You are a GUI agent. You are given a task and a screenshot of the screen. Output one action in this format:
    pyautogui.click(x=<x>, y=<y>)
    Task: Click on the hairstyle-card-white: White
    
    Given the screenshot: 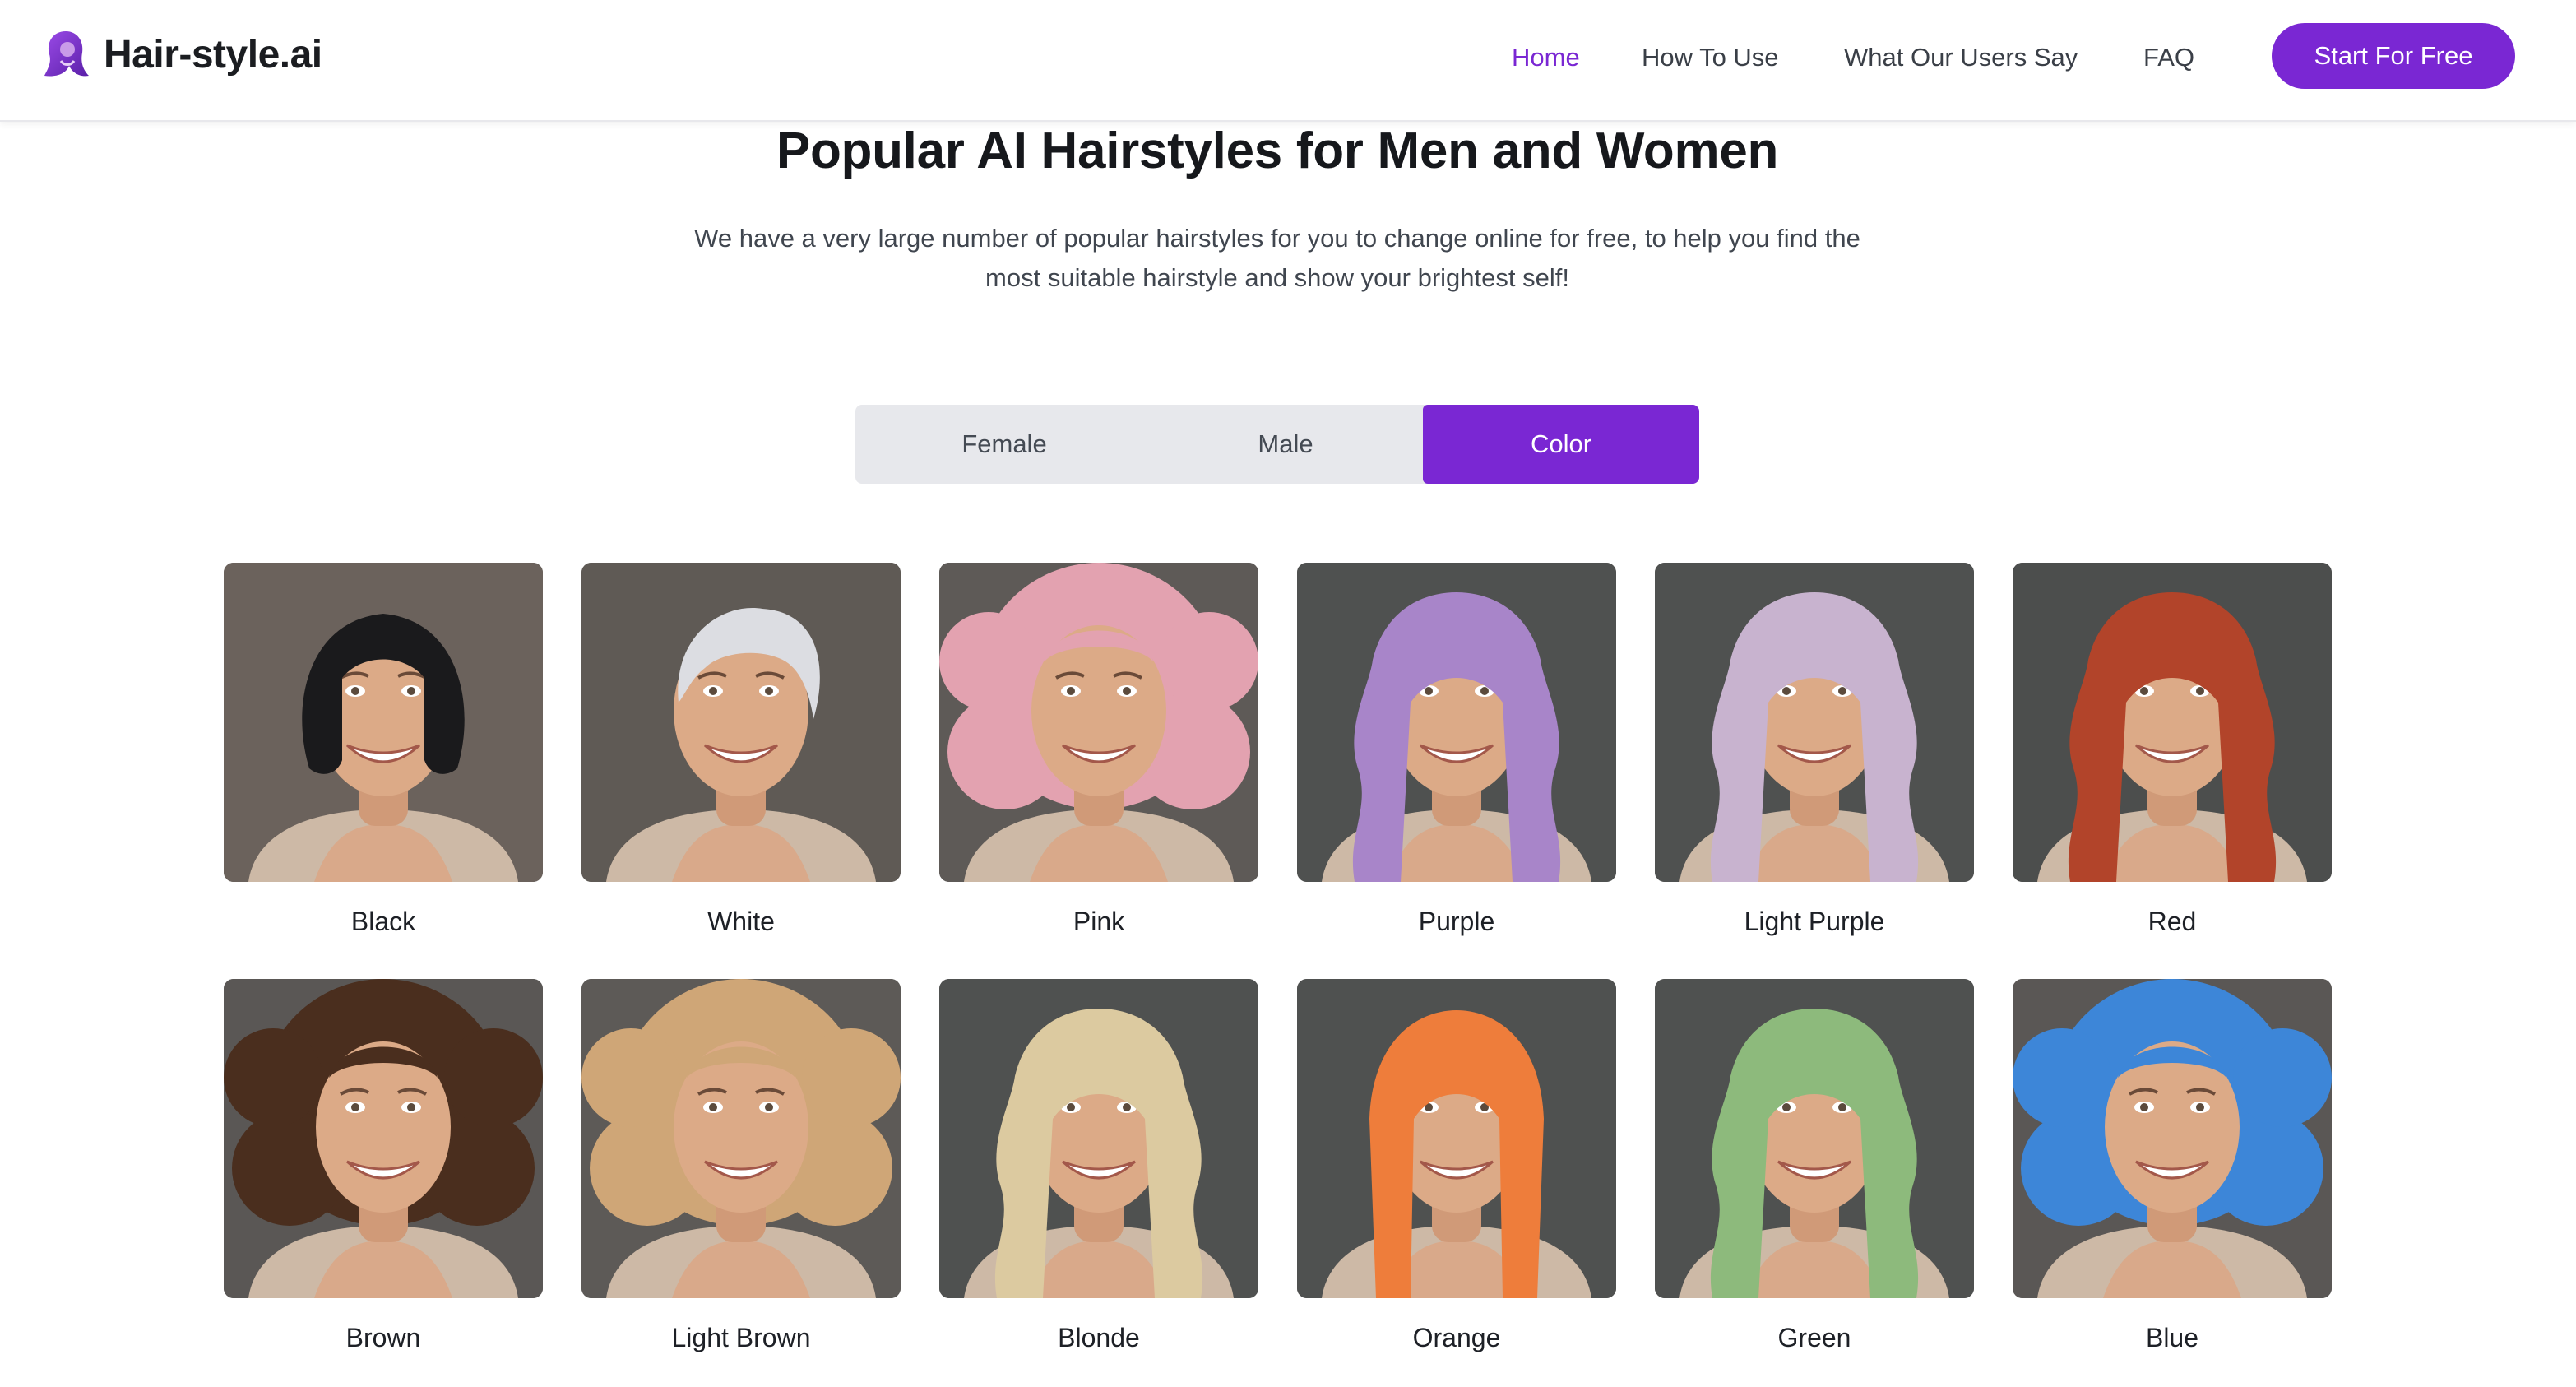 What is the action you would take?
    pyautogui.click(x=741, y=751)
    